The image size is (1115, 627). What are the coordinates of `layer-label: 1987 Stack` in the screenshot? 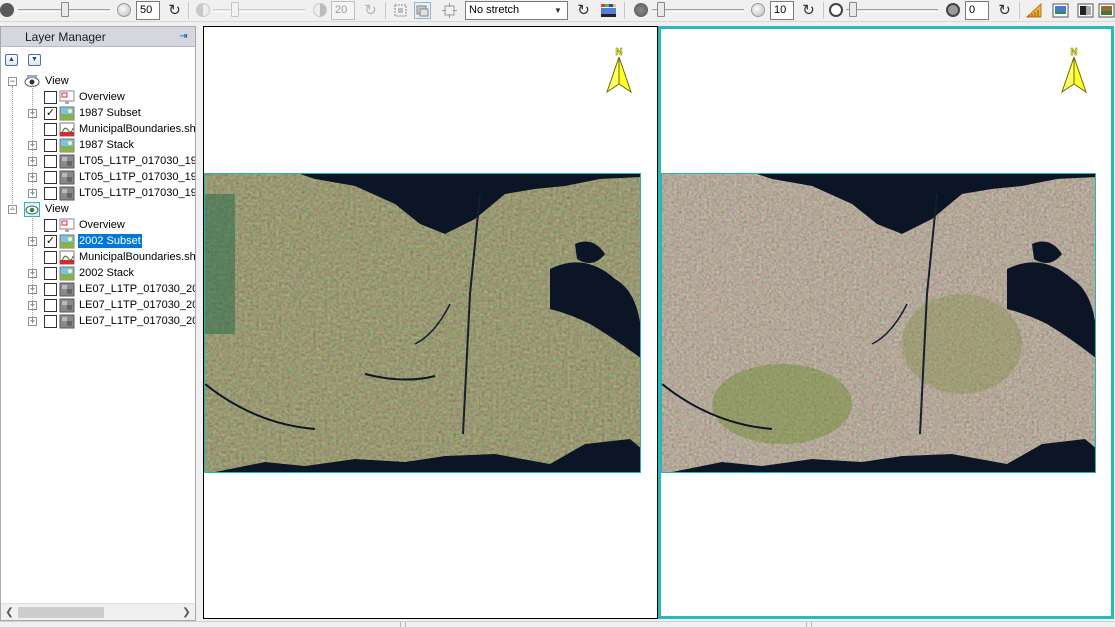 It's located at (107, 145).